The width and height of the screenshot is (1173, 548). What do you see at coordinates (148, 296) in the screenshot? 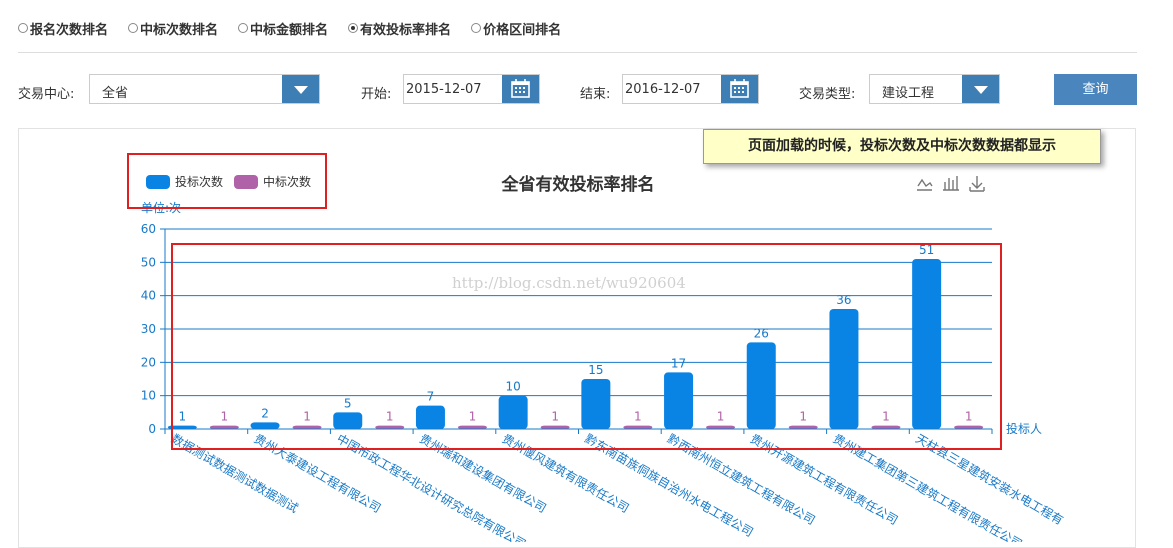
I see `y-tick-label: 40` at bounding box center [148, 296].